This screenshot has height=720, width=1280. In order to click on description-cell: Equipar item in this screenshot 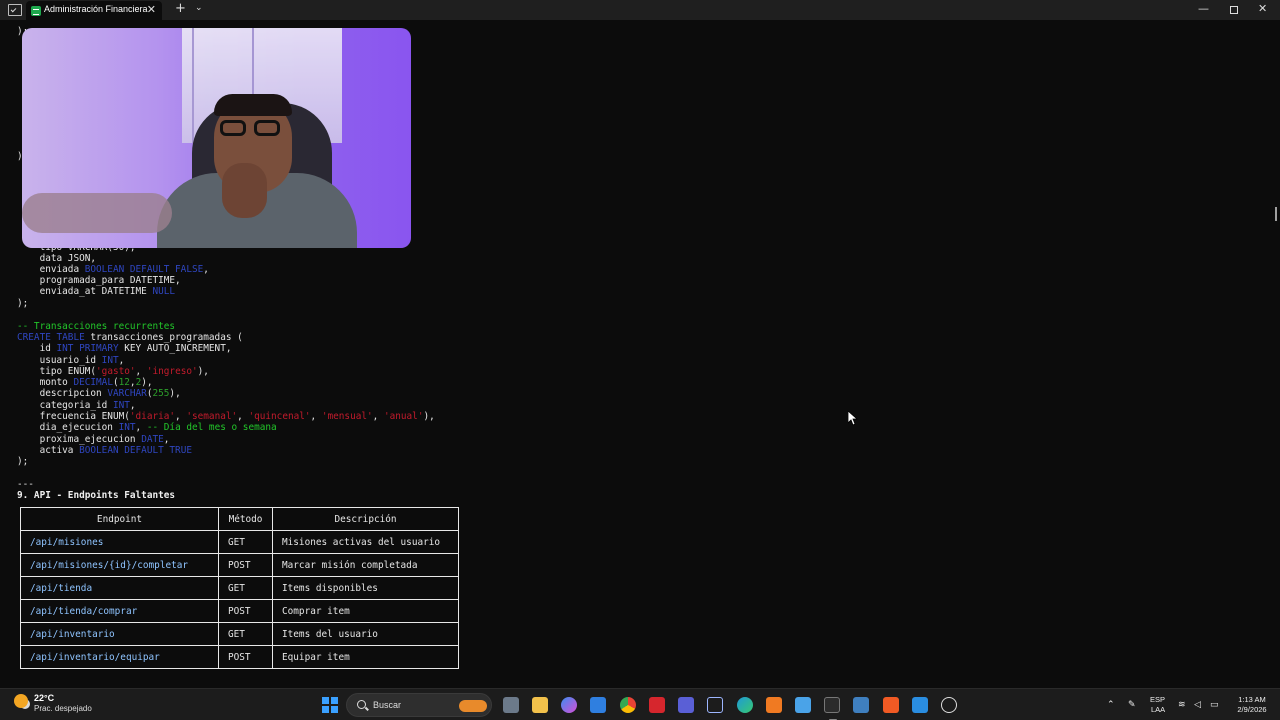, I will do `click(365, 657)`.